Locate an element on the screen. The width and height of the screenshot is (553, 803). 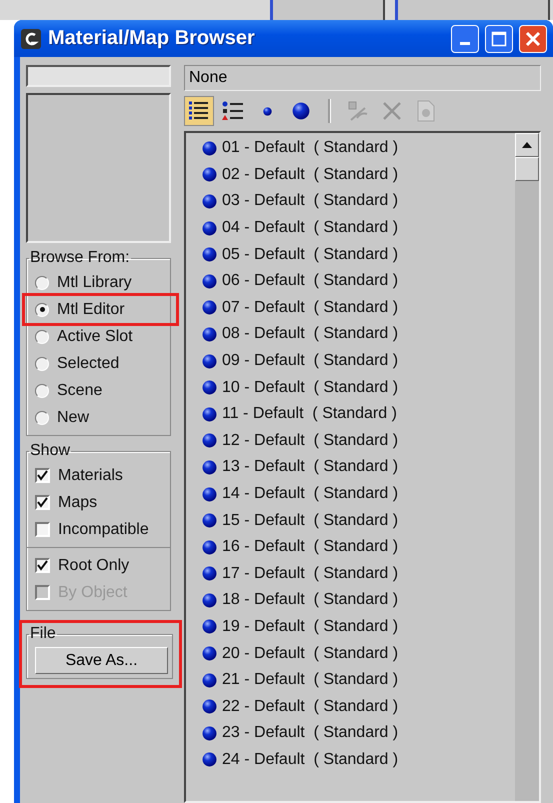
minimize-icon is located at coordinates (465, 43).